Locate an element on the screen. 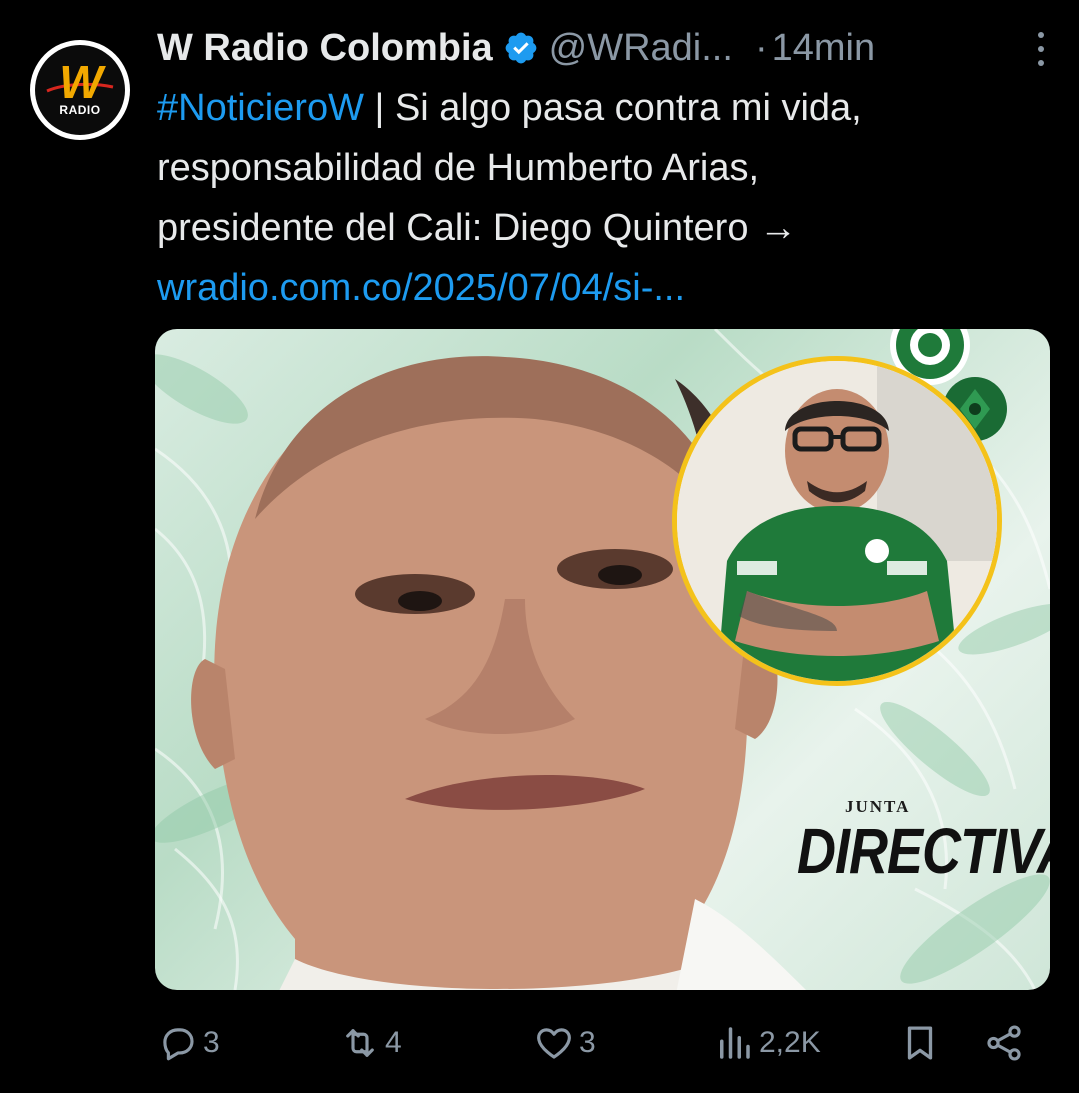 The width and height of the screenshot is (1079, 1093). bookmark-icon is located at coordinates (920, 1043).